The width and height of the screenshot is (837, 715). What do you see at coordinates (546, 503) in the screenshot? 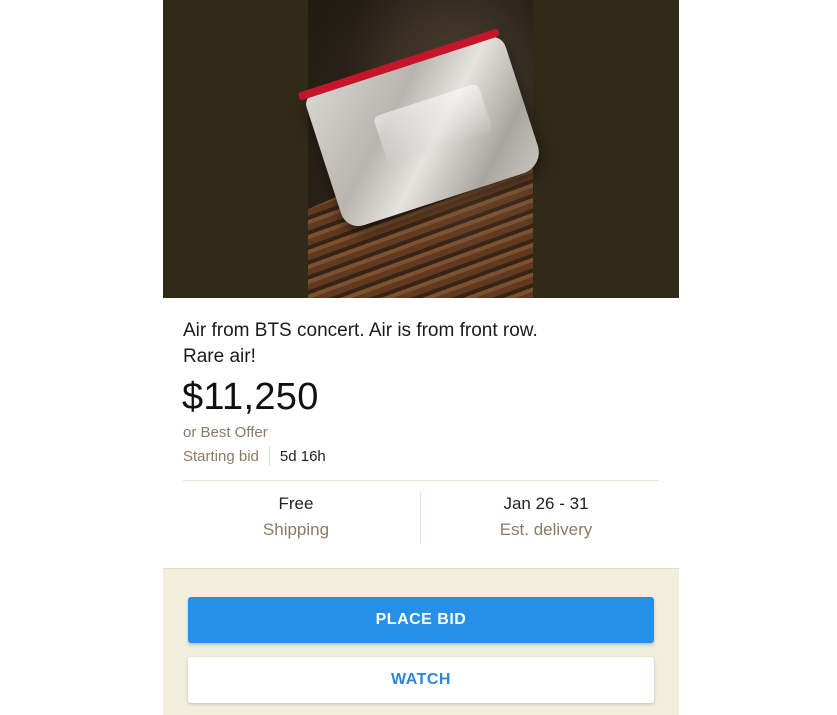
I see `delivery-dates: Jan 26 - 31` at bounding box center [546, 503].